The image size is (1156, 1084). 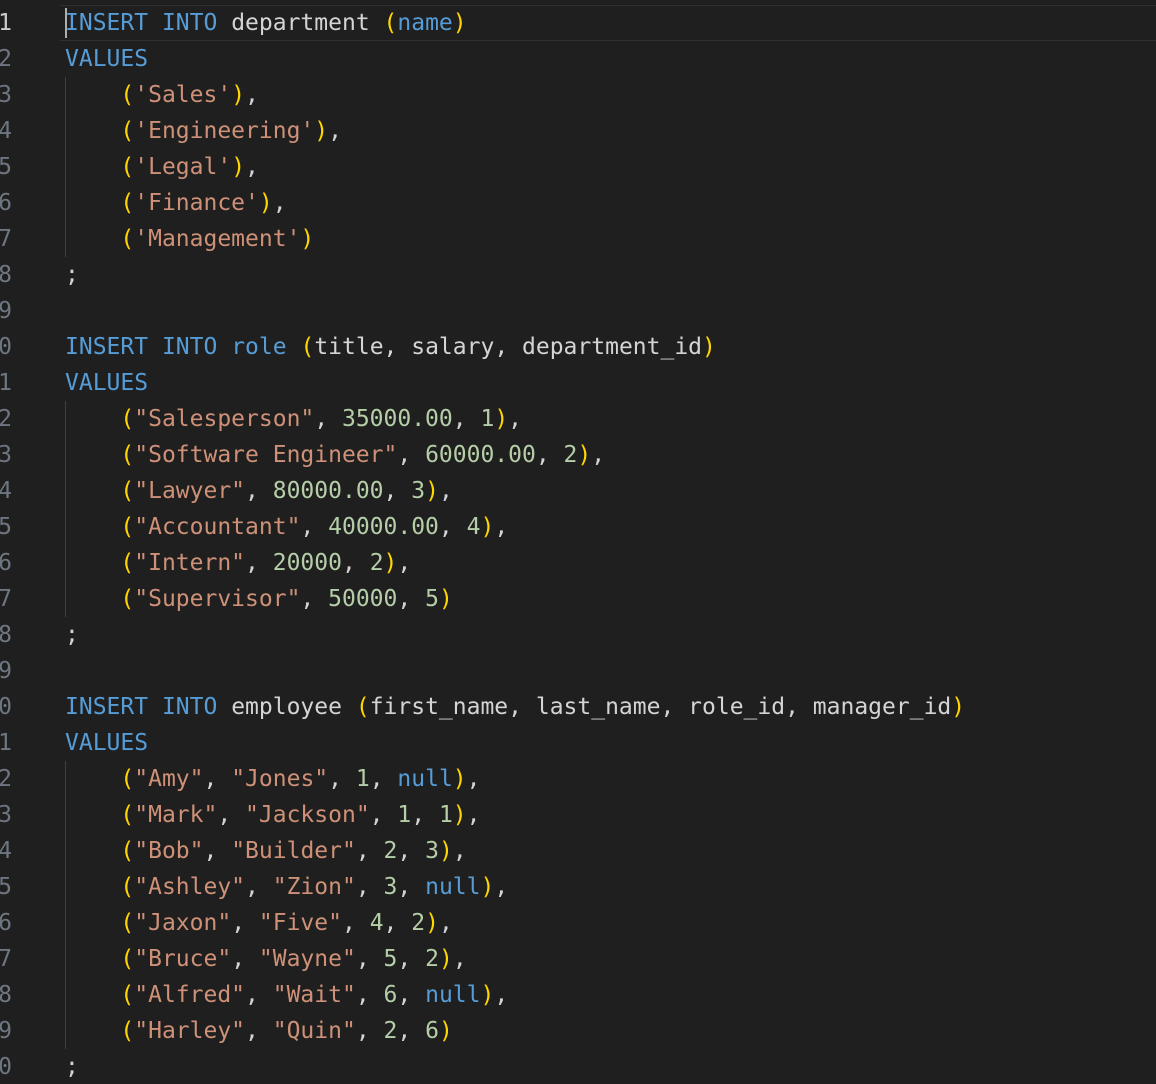 What do you see at coordinates (397, 419) in the screenshot?
I see `code-token: 35000.00` at bounding box center [397, 419].